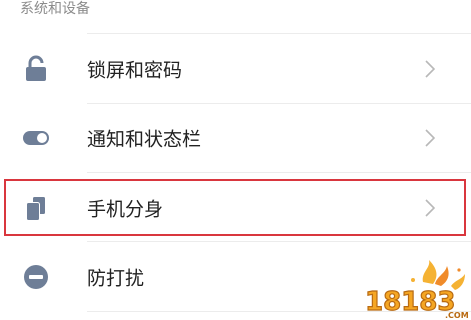 The height and width of the screenshot is (320, 471). What do you see at coordinates (36, 277) in the screenshot?
I see `do-not-disturb-icon` at bounding box center [36, 277].